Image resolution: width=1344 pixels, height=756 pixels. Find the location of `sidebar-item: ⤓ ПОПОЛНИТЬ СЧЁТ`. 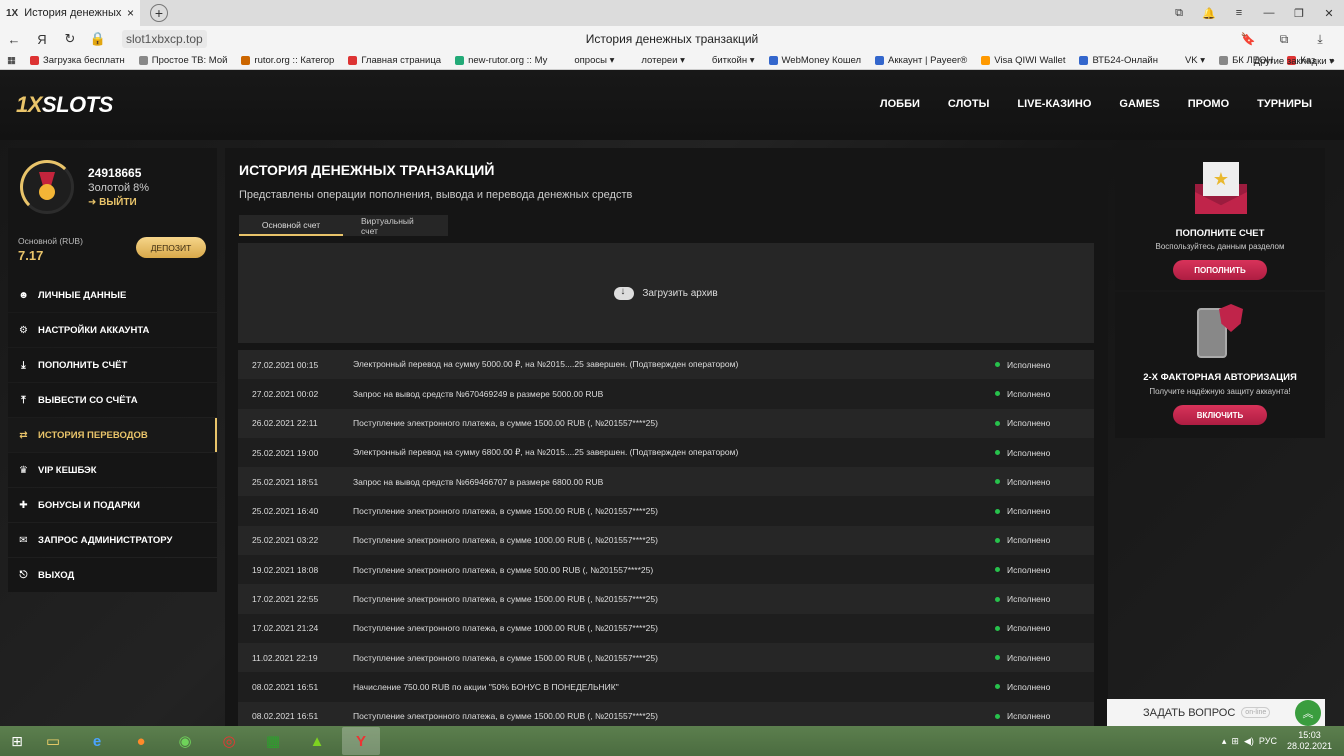

sidebar-item: ⤓ ПОПОЛНИТЬ СЧЁТ is located at coordinates (112, 365).